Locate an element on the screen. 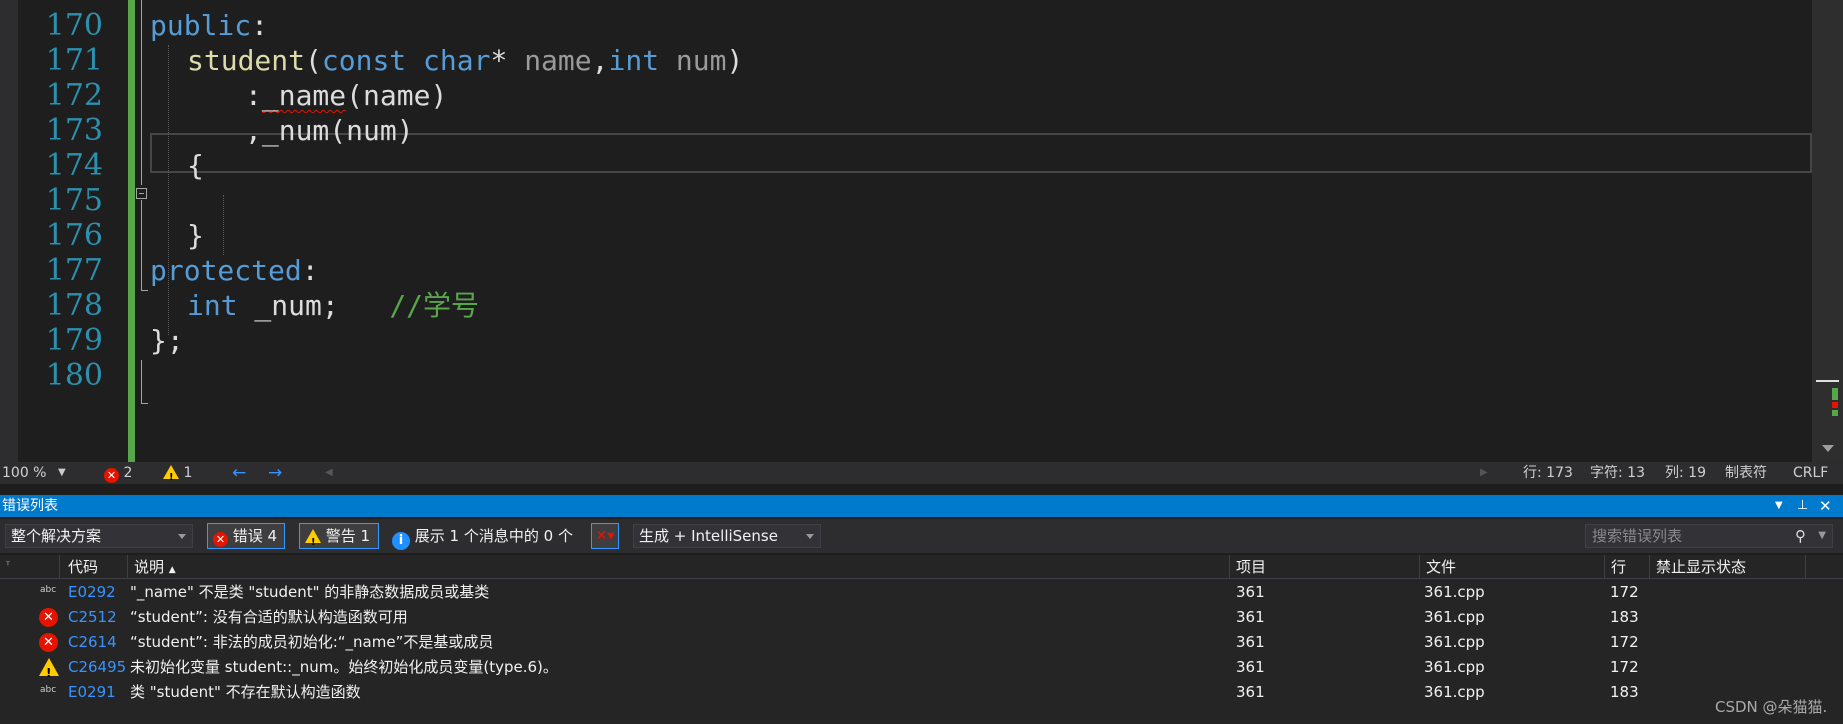 Image resolution: width=1843 pixels, height=724 pixels. cursor-char: 字符: 13 is located at coordinates (1617, 473).